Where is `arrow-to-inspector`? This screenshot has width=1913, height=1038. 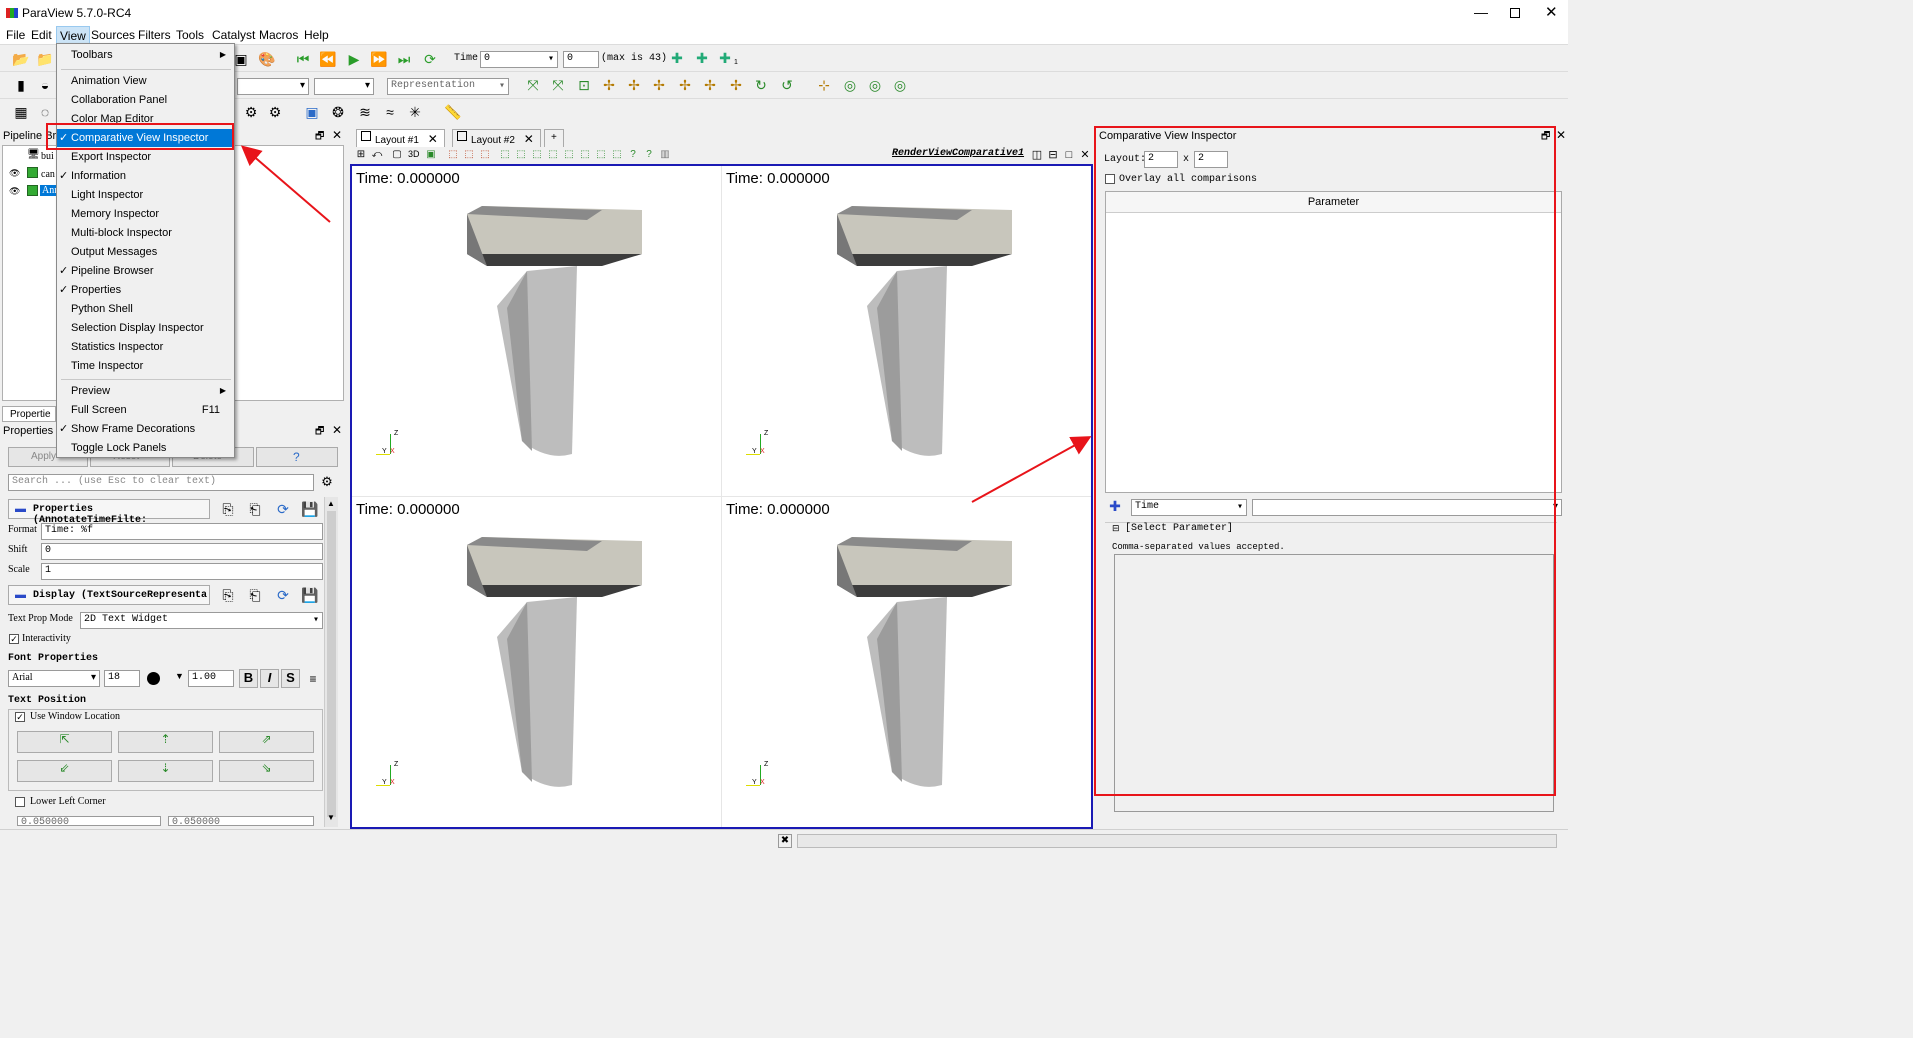
arrow-to-inspector is located at coordinates (1031, 469).